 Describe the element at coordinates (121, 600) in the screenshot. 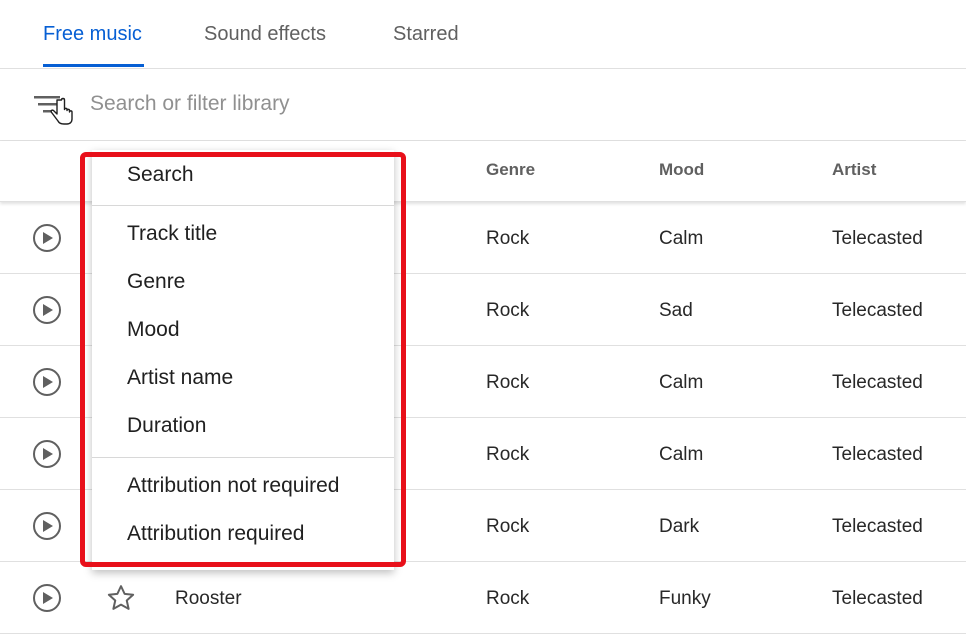

I see `star-outline-icon` at that location.